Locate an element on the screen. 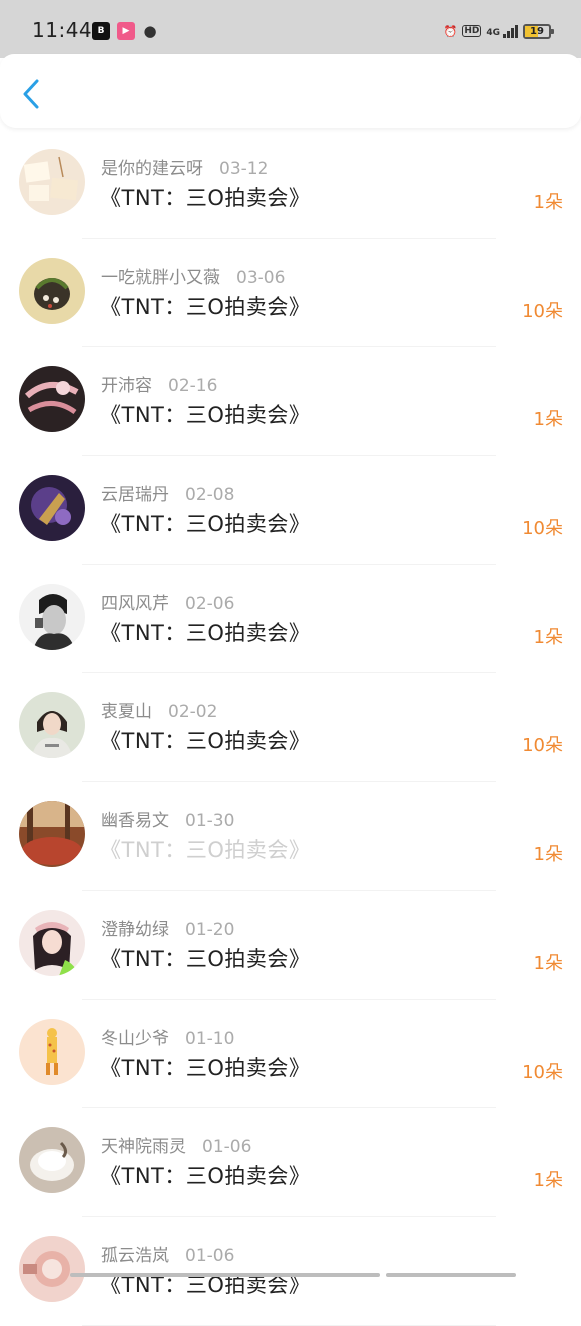 The image size is (581, 1326). sender-name: 澄静幼绿 is located at coordinates (135, 929).